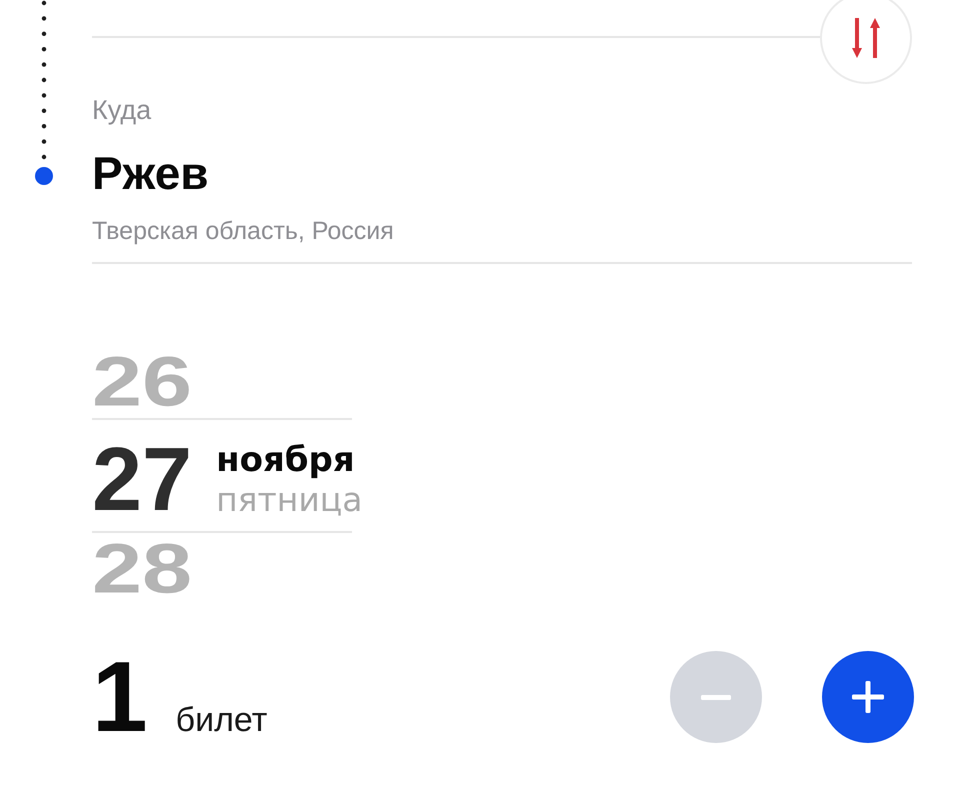  What do you see at coordinates (222, 720) in the screenshot?
I see `ticket-unit-label: билет` at bounding box center [222, 720].